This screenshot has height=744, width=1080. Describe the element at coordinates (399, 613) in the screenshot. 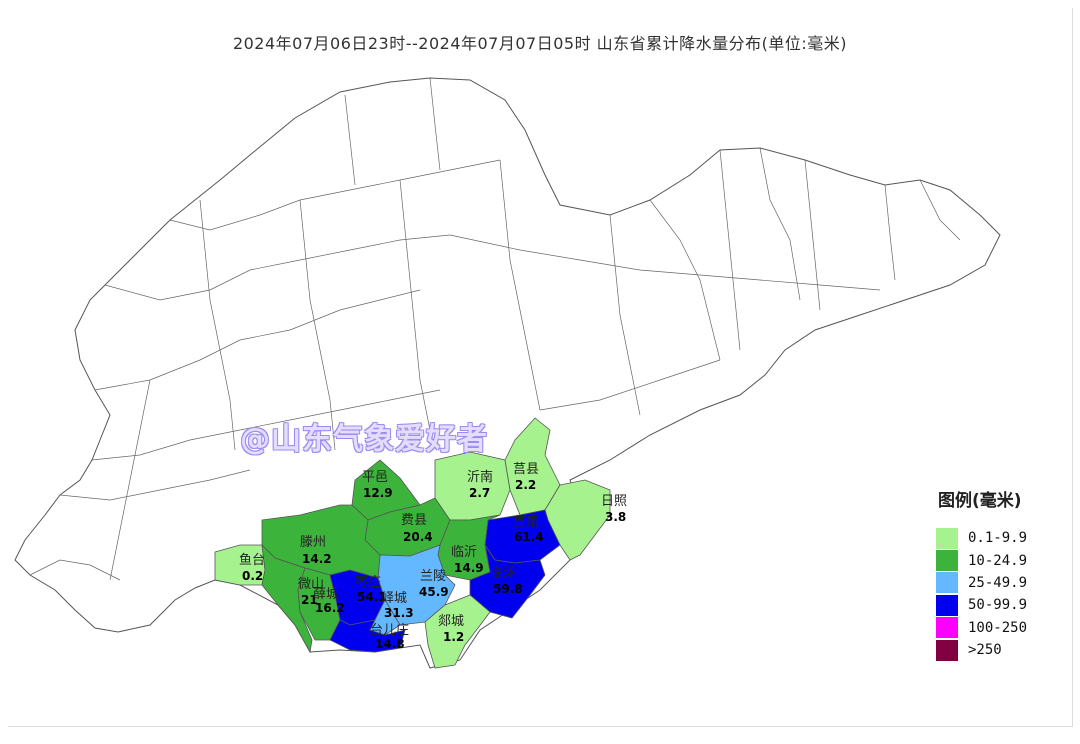

I see `county-value: 31.3` at that location.